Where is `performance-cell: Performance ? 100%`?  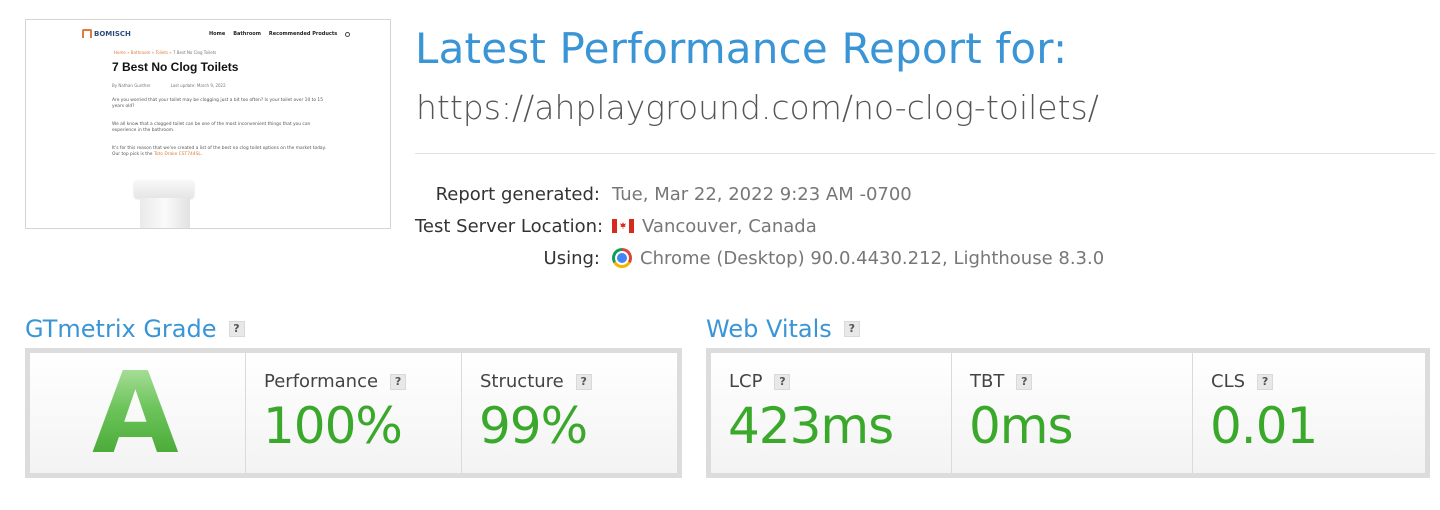 performance-cell: Performance ? 100% is located at coordinates (353, 413).